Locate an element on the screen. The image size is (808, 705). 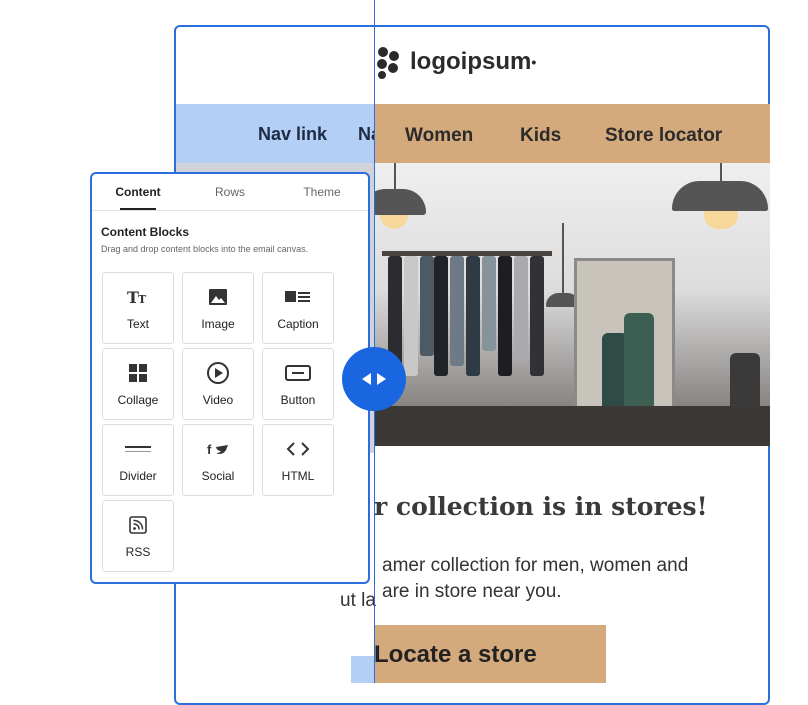
nav-link-kids: Kids is located at coordinates (540, 136).